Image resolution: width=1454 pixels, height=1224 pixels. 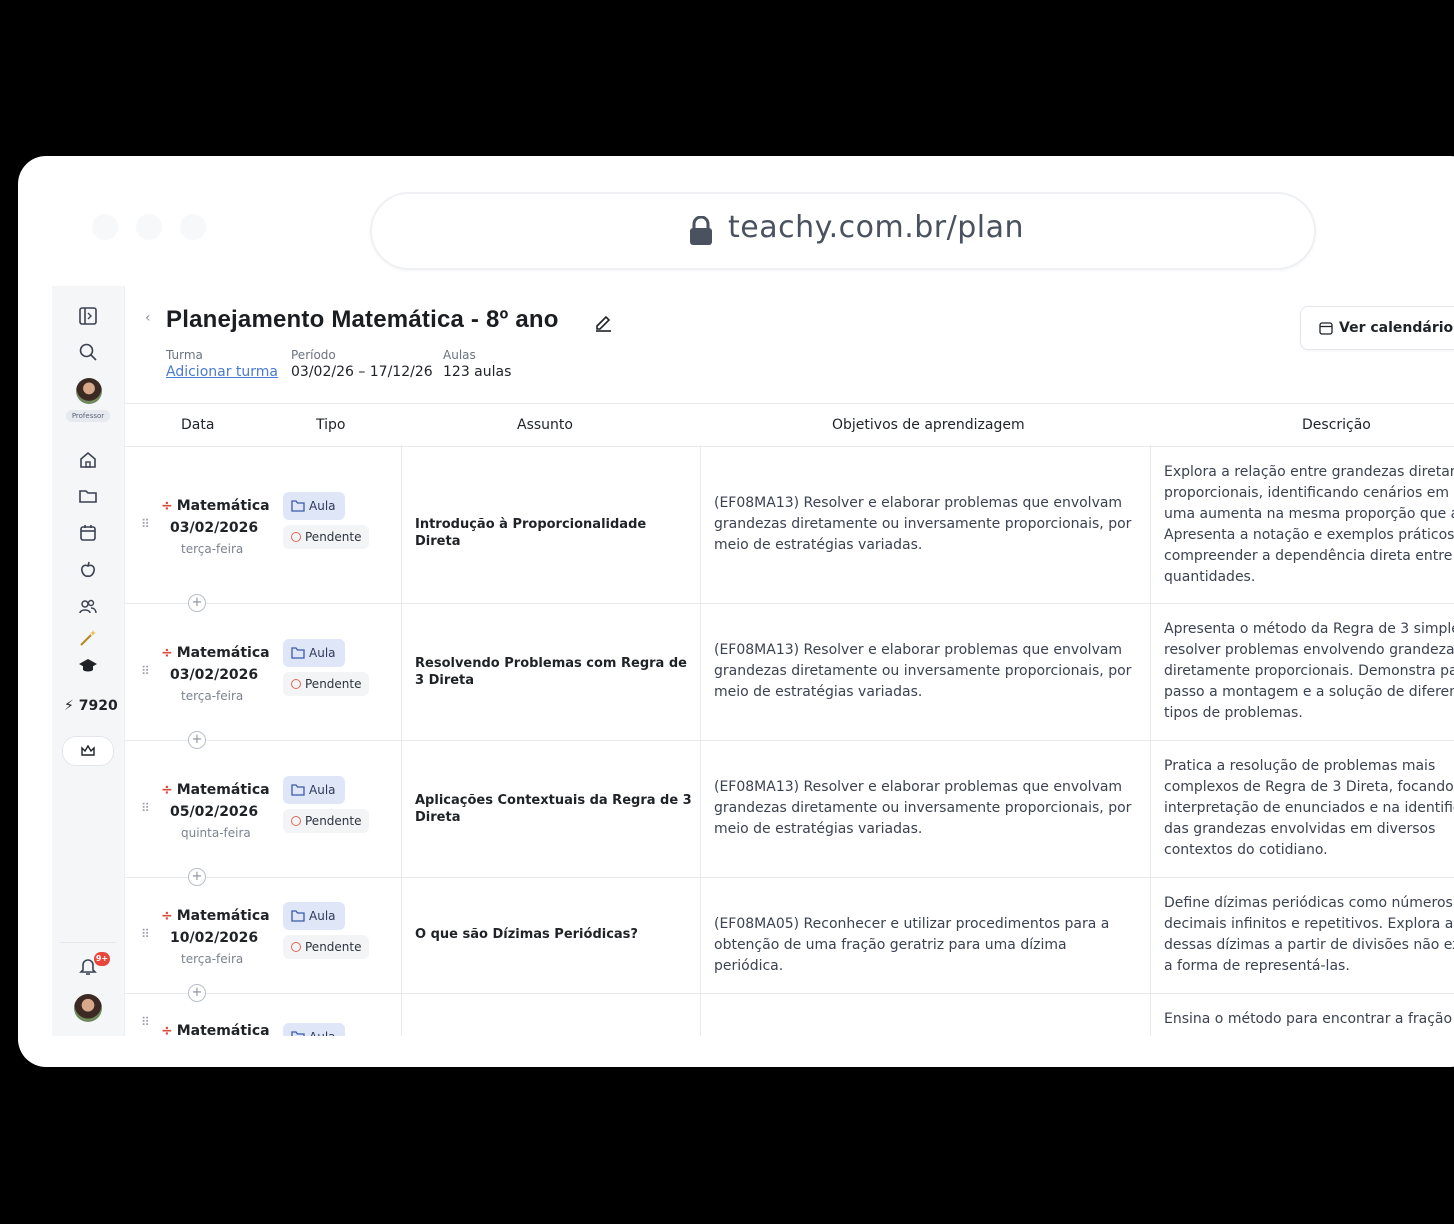 What do you see at coordinates (105, 227) in the screenshot?
I see `window-close-dot` at bounding box center [105, 227].